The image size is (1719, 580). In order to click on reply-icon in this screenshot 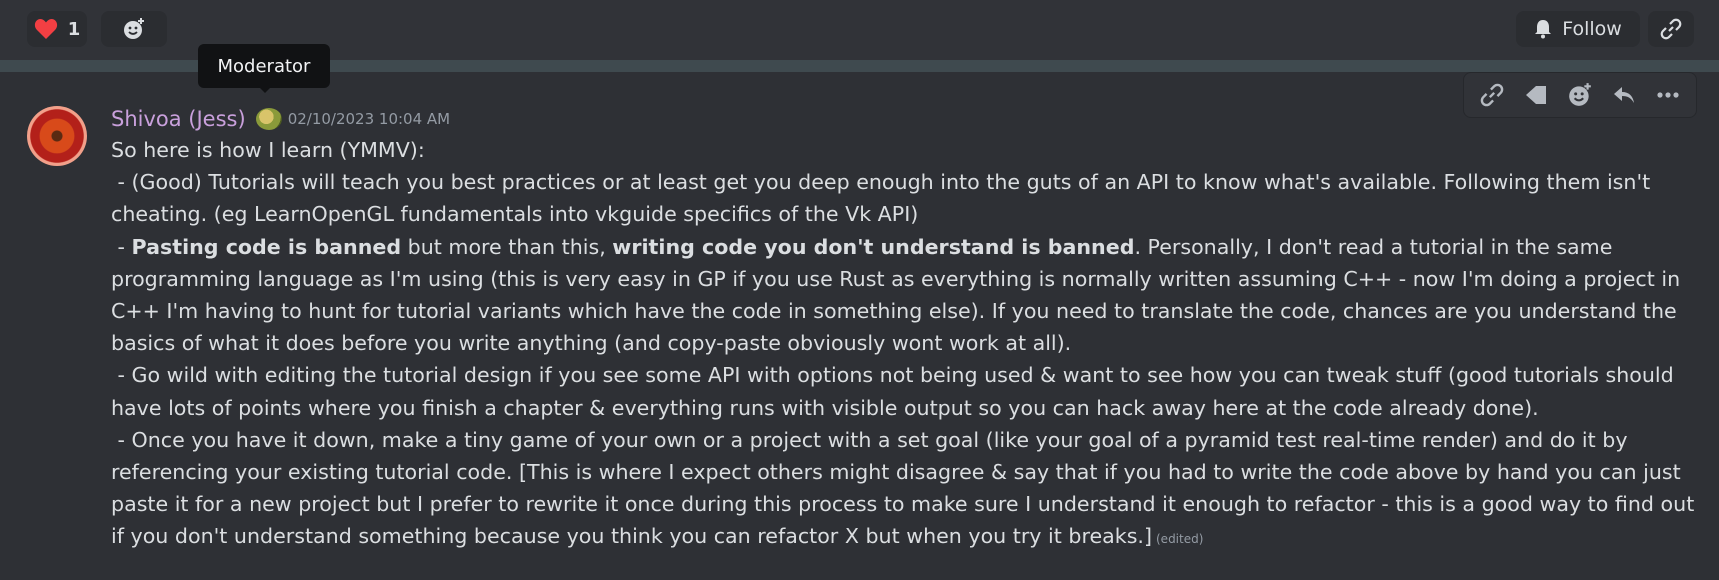, I will do `click(1624, 95)`.